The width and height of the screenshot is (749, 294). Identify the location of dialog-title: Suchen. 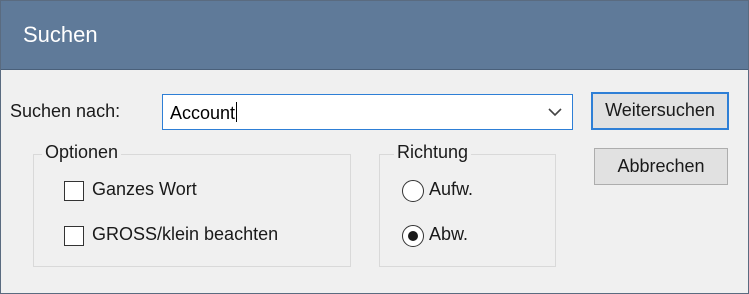
(60, 34).